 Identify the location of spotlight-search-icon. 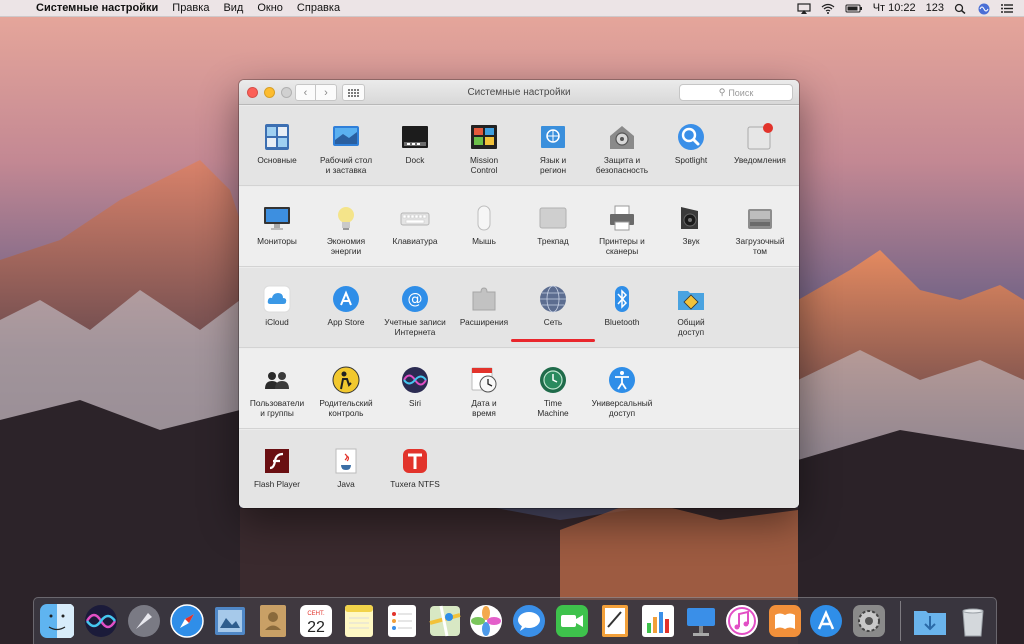
(961, 8).